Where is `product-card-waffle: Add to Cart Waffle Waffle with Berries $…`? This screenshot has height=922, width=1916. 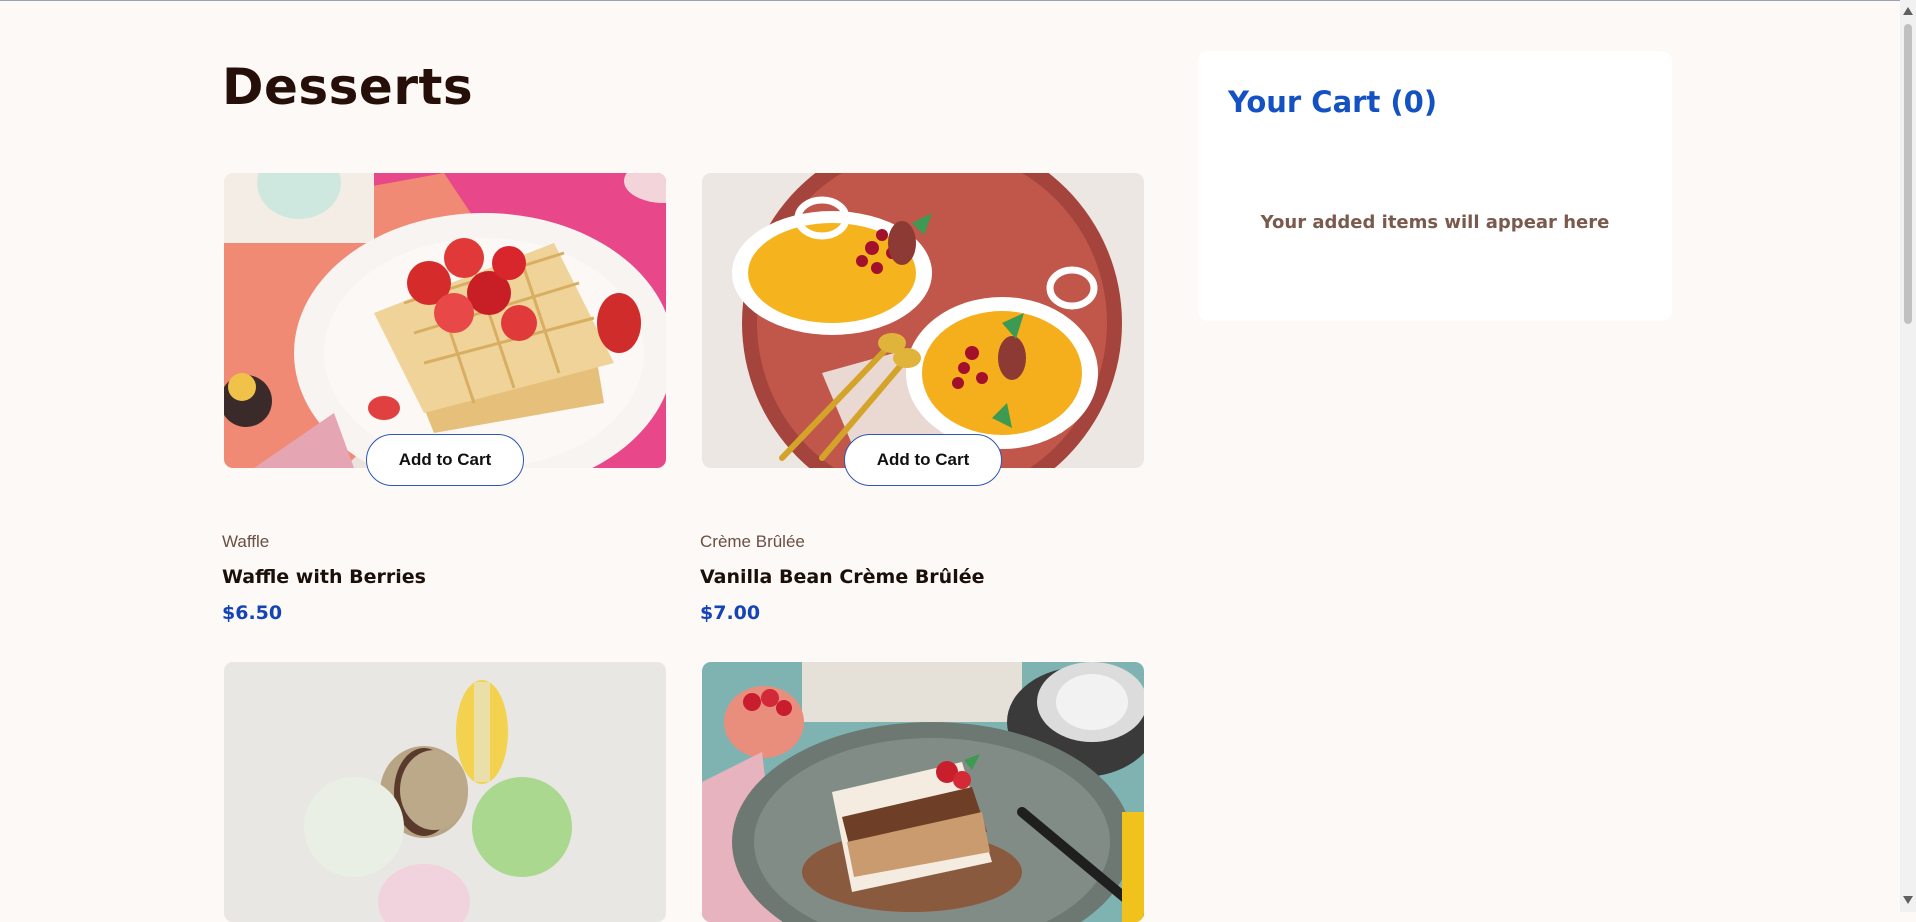 product-card-waffle: Add to Cart Waffle Waffle with Berries $… is located at coordinates (444, 403).